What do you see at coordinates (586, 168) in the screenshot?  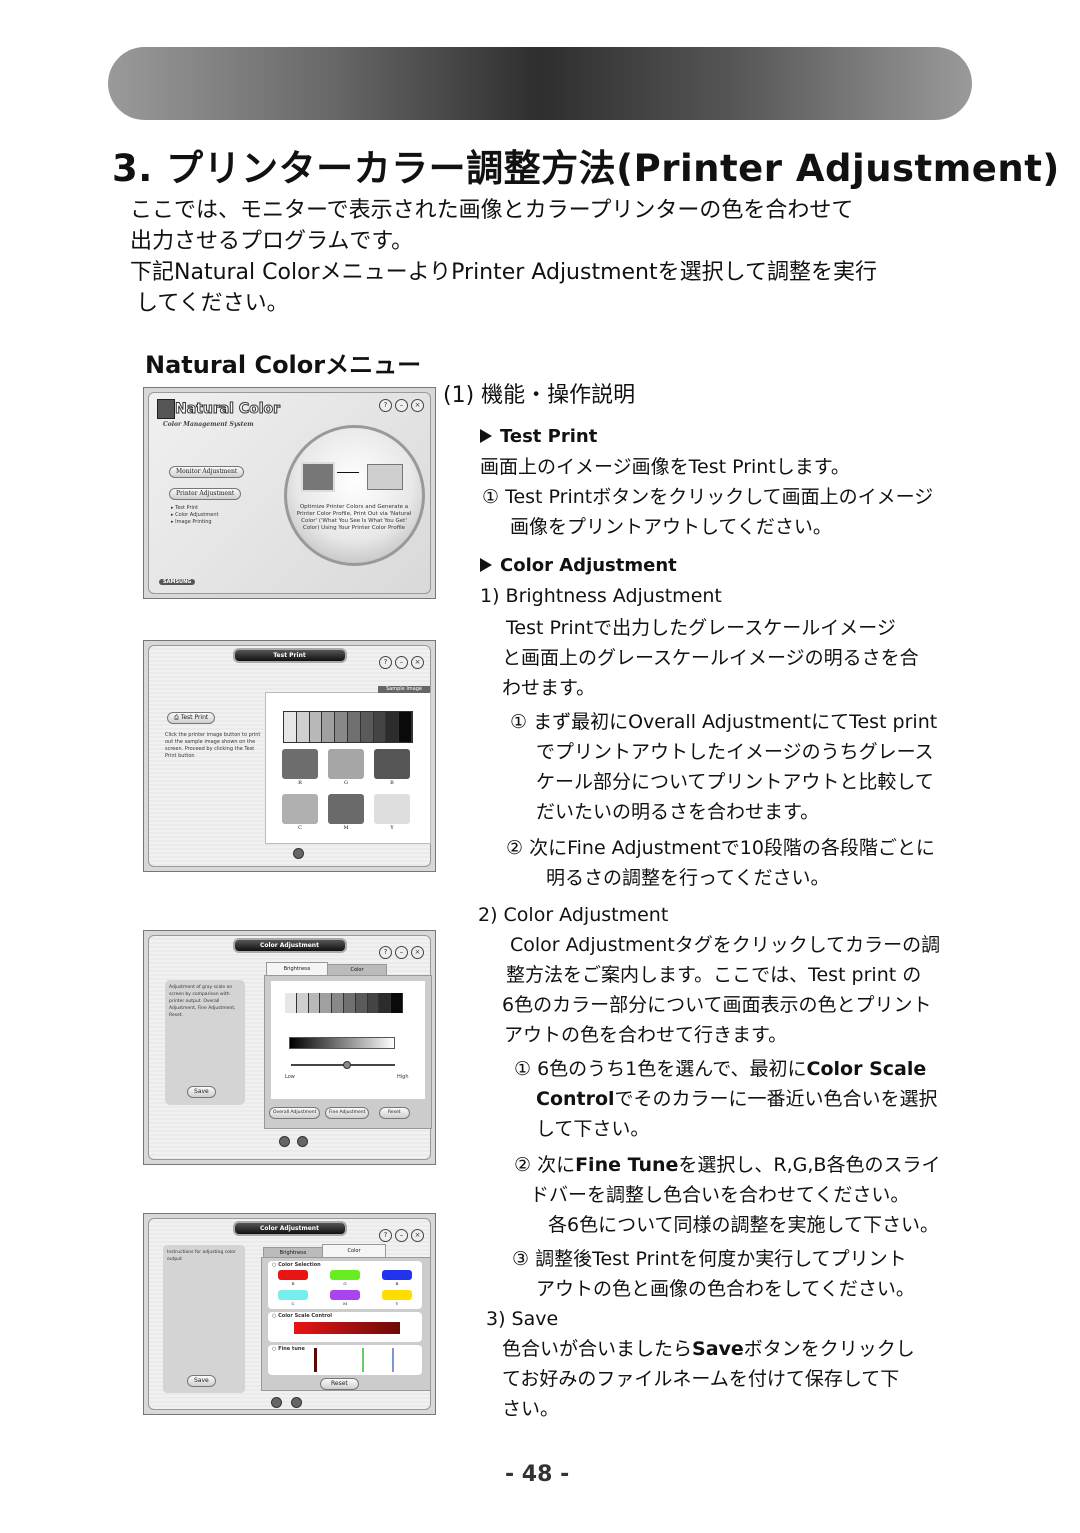 I see `page-title: 3. プリンターカラー調整方法(Printer Adjustment)` at bounding box center [586, 168].